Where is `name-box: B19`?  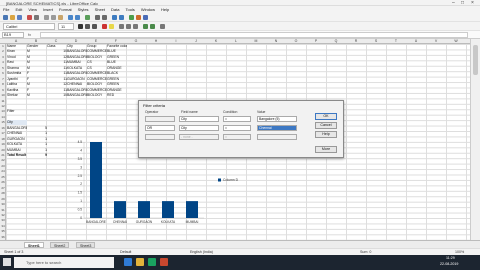 name-box: B19 is located at coordinates (13, 35).